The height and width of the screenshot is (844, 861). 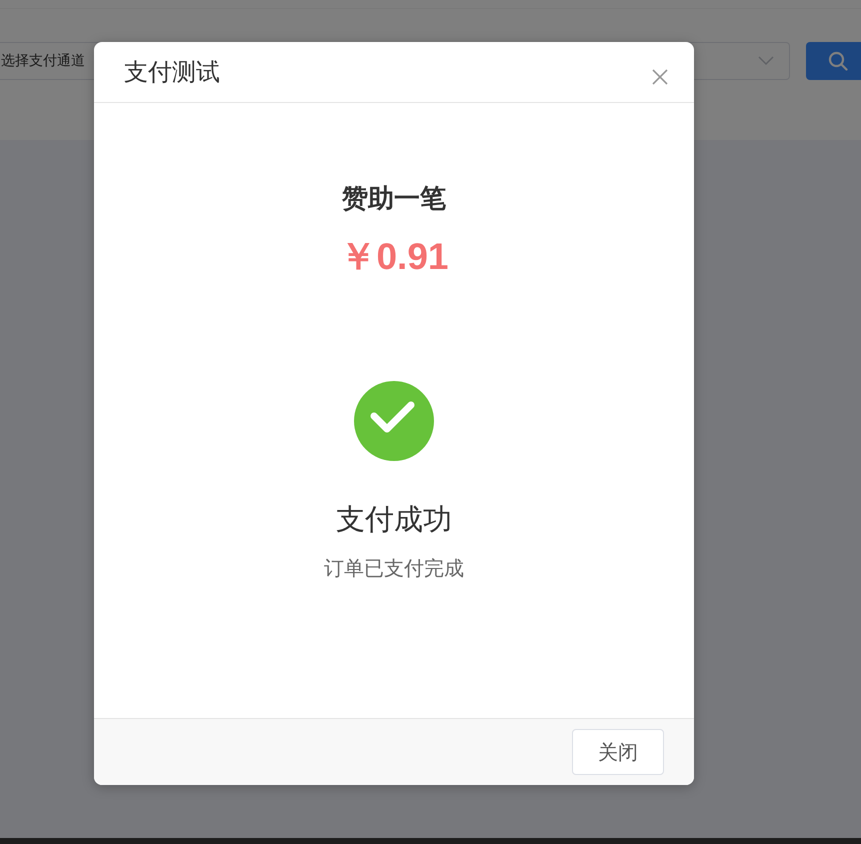 What do you see at coordinates (394, 199) in the screenshot?
I see `item-name: 赞助一笔` at bounding box center [394, 199].